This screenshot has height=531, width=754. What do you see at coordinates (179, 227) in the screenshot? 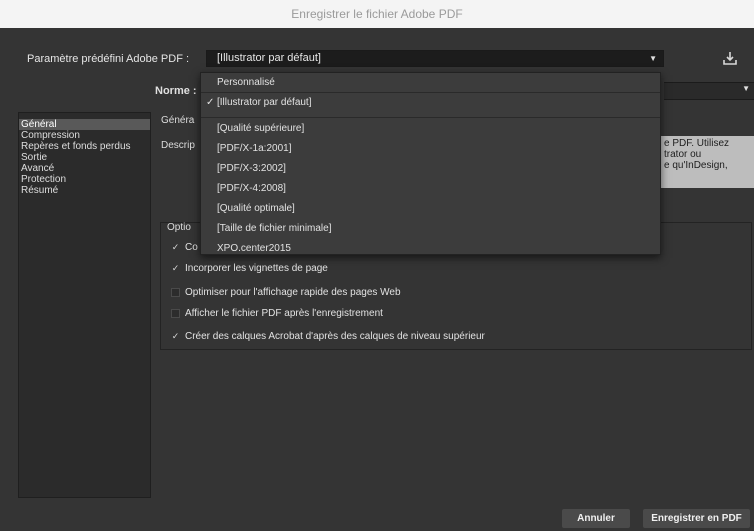
I see `options-heading: Optio` at bounding box center [179, 227].